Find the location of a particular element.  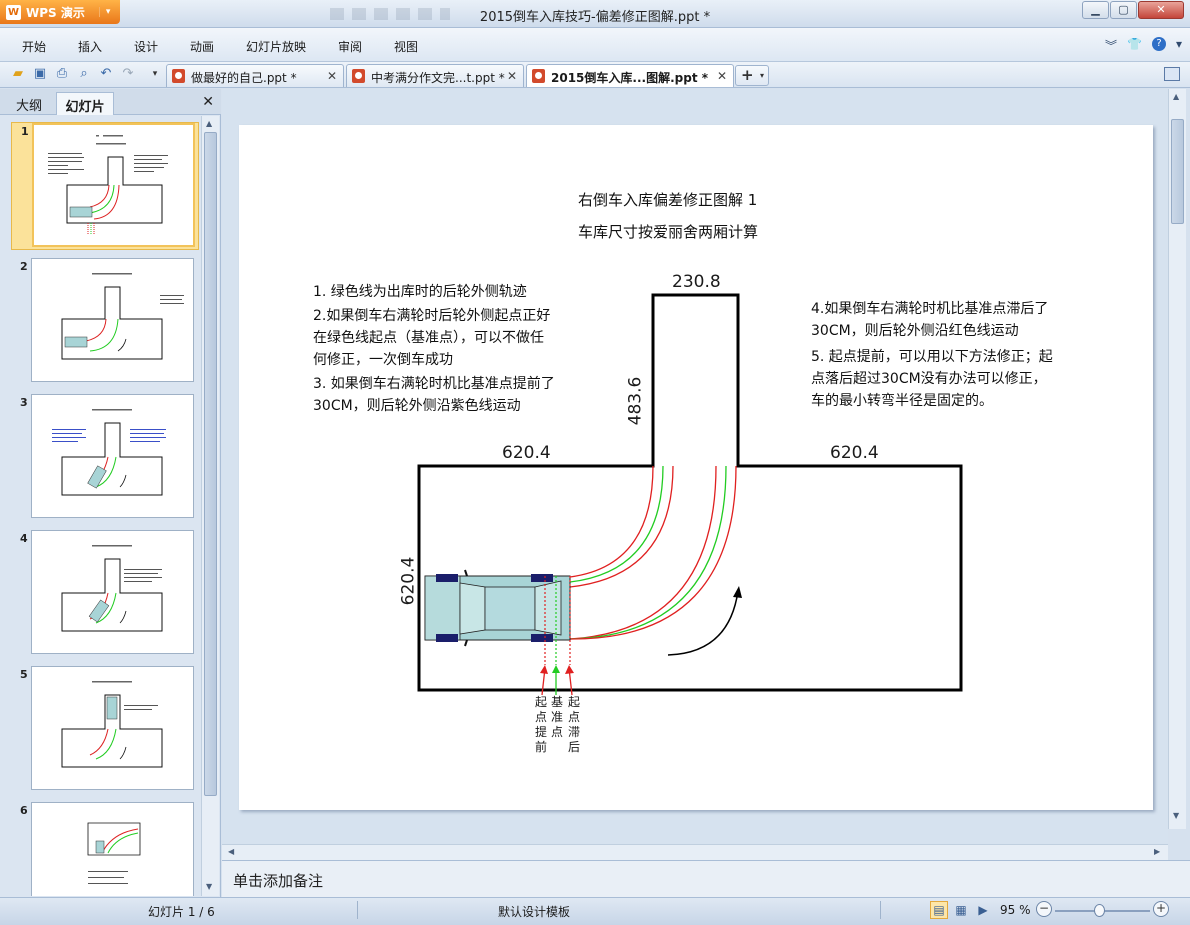

menu-home: 开始 is located at coordinates (34, 46).